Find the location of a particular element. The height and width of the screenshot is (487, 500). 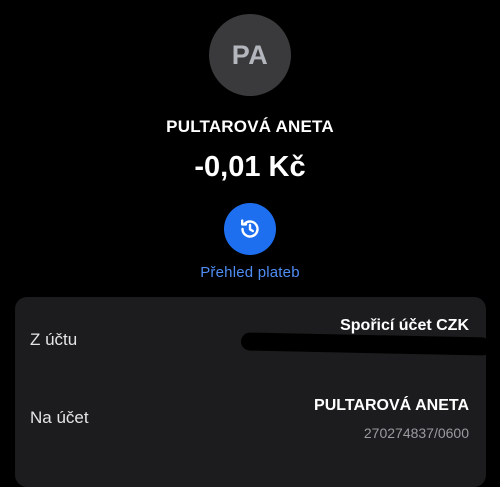

to-account-name: PULTAROVÁ ANETA is located at coordinates (391, 405).